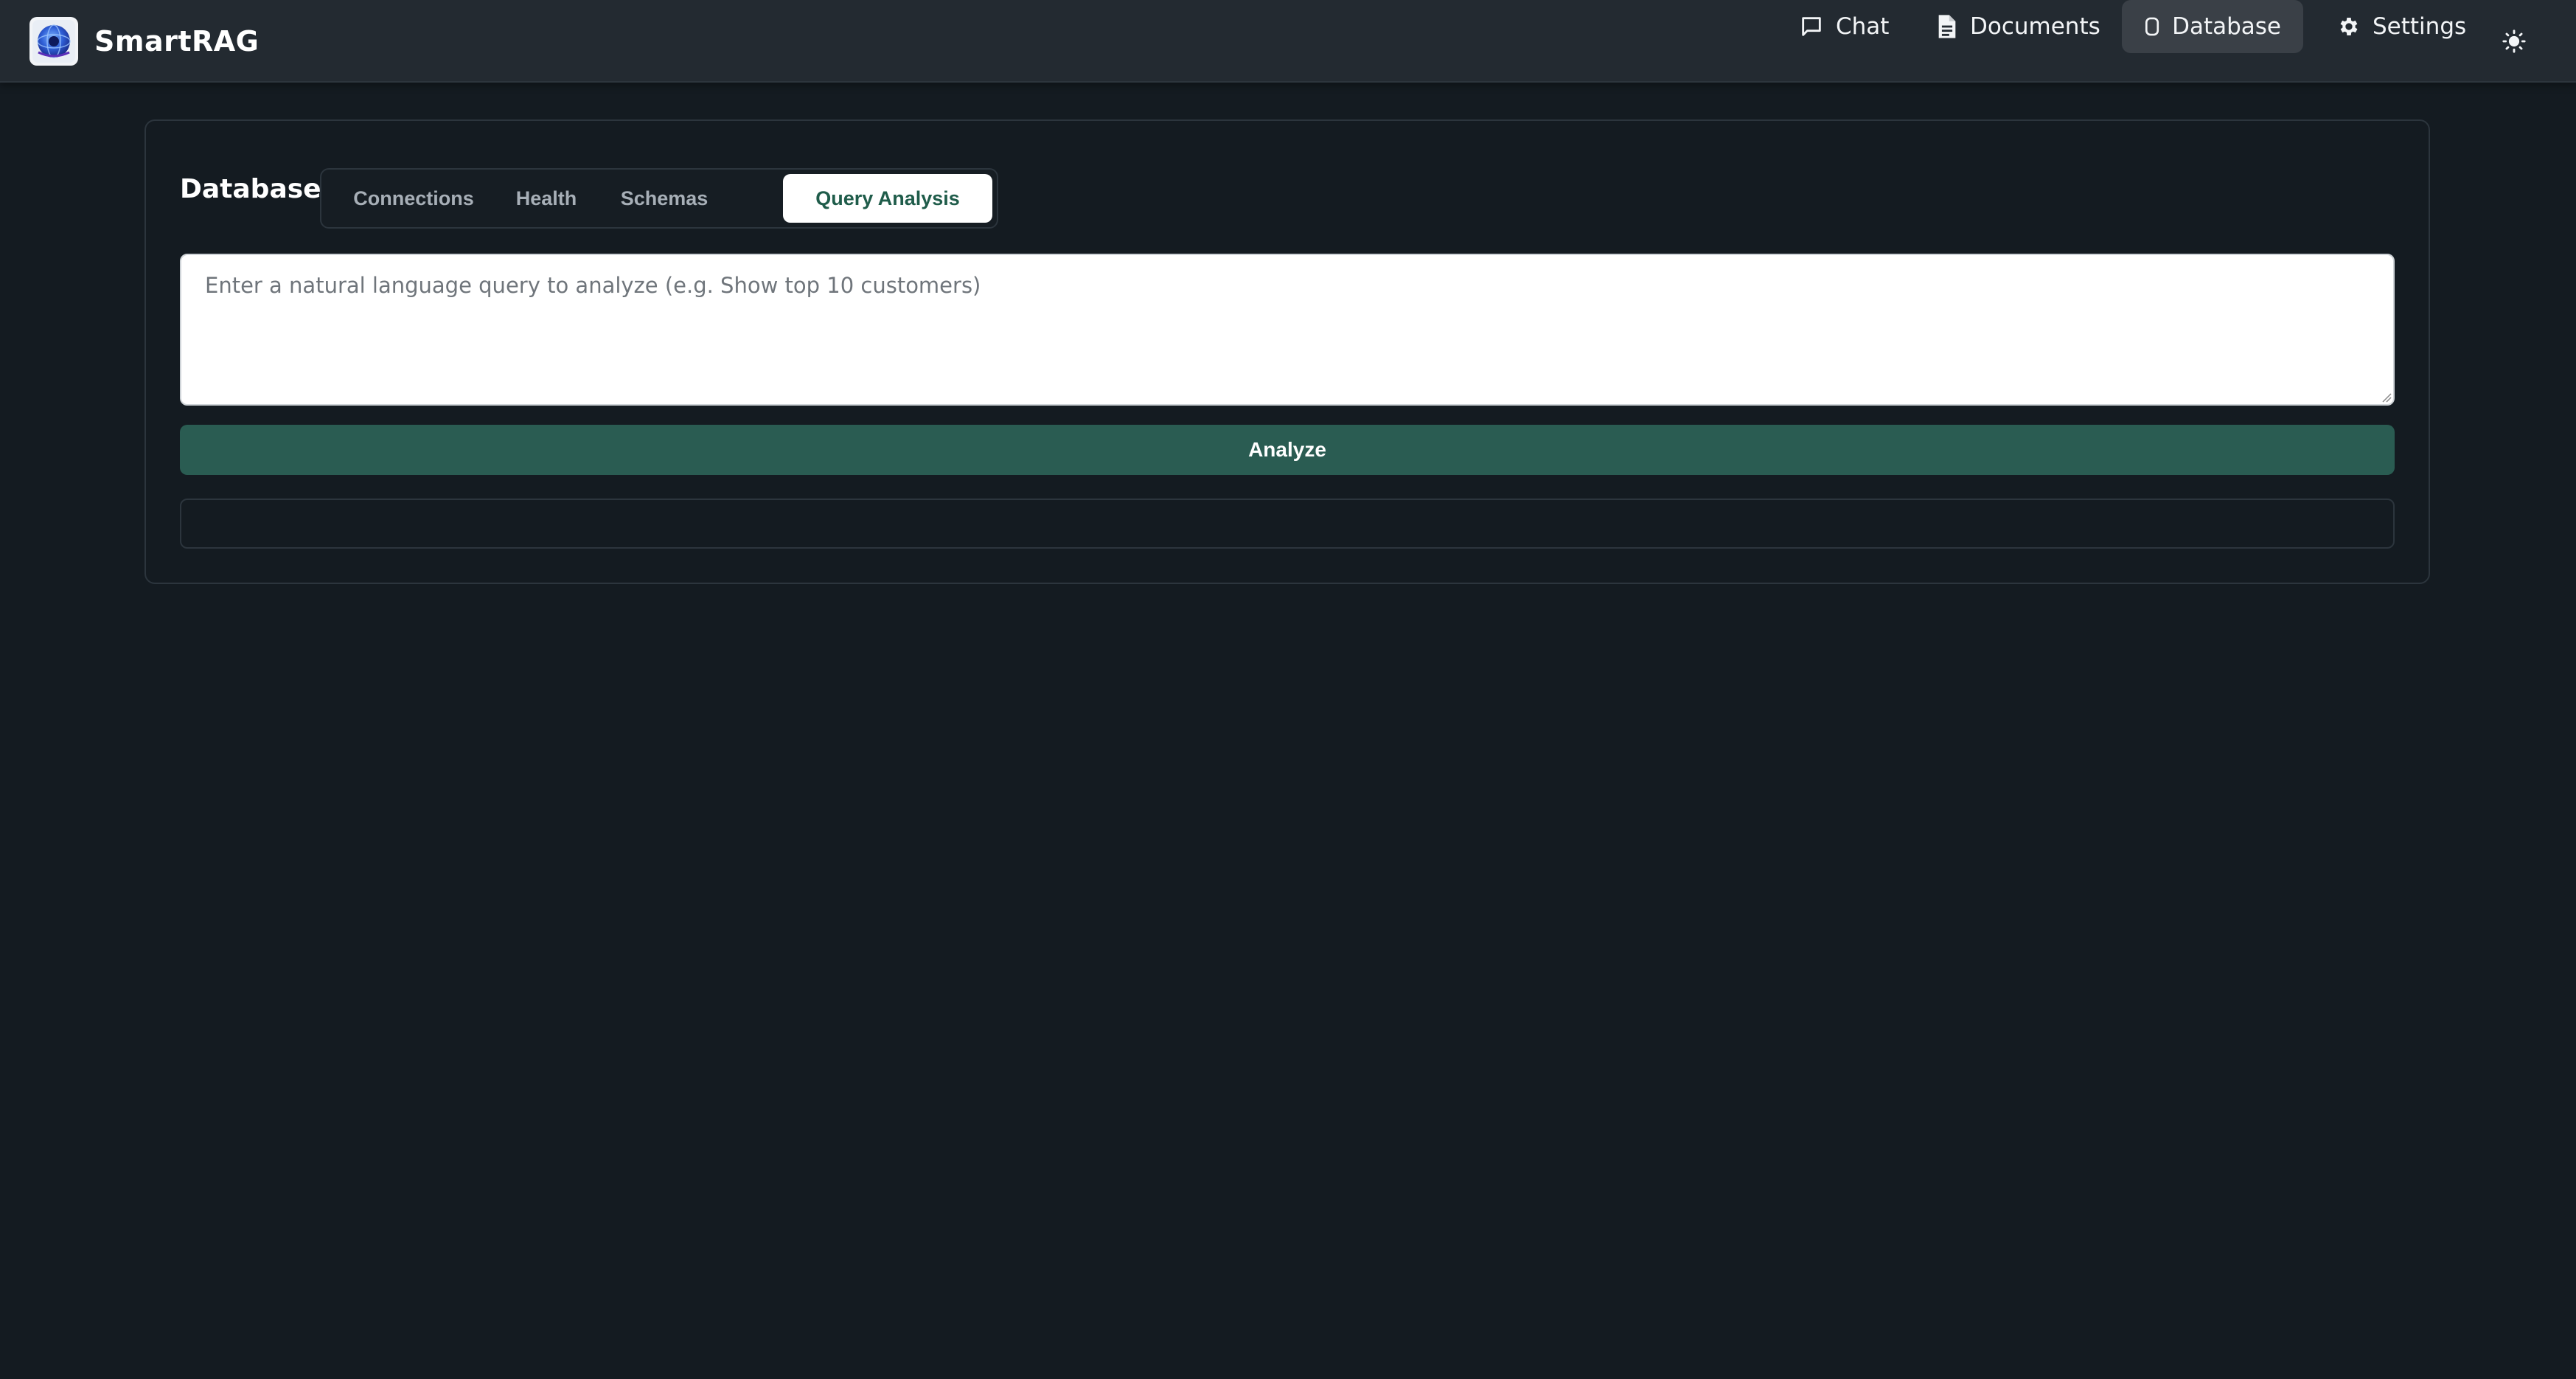  What do you see at coordinates (251, 189) in the screenshot?
I see `section-title: Database` at bounding box center [251, 189].